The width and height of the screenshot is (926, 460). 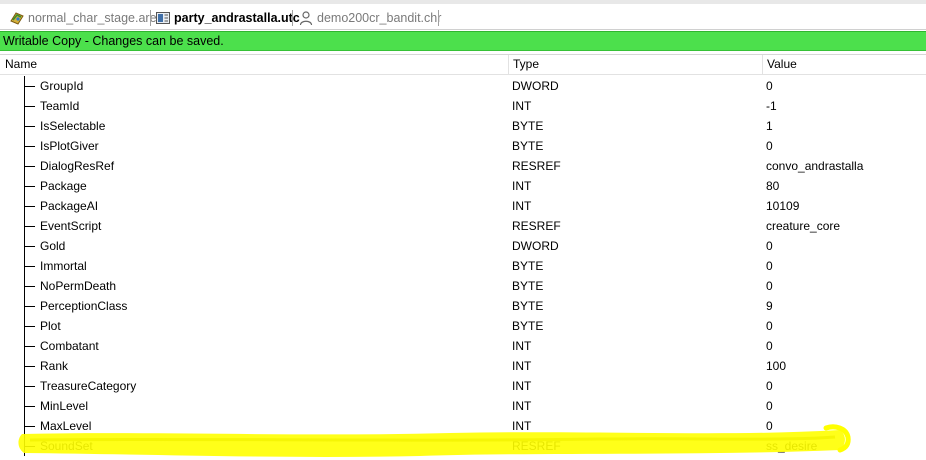 I want to click on field-value: ss_desire, so click(x=791, y=446).